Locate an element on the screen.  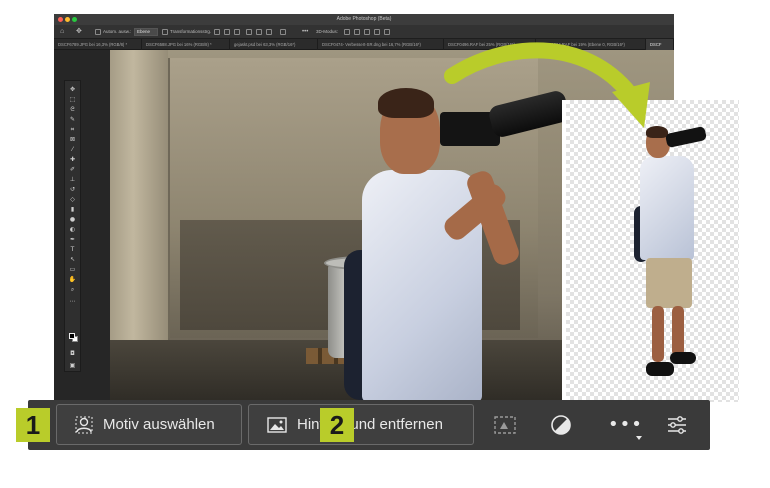
slide-3d-icon is located at coordinates (377, 32).